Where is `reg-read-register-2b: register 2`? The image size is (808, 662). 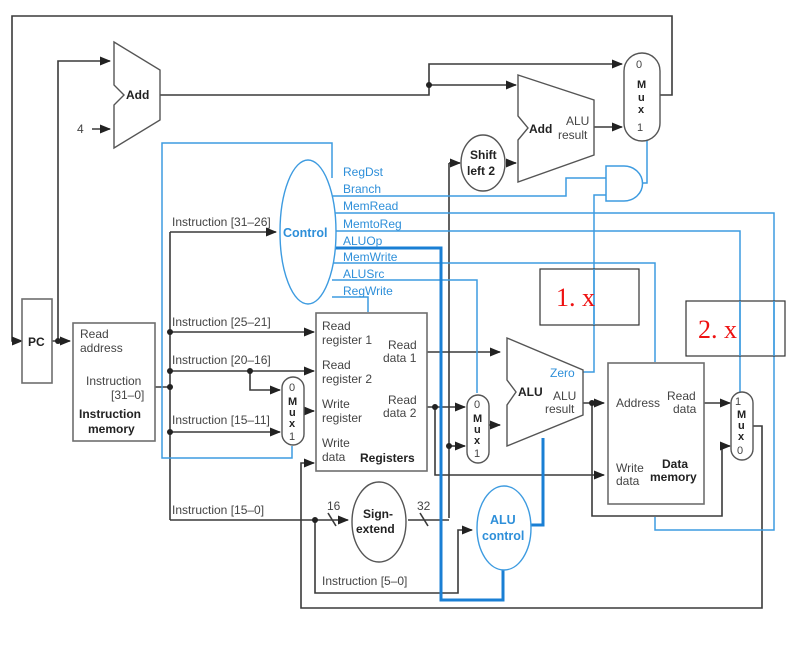 reg-read-register-2b: register 2 is located at coordinates (347, 379).